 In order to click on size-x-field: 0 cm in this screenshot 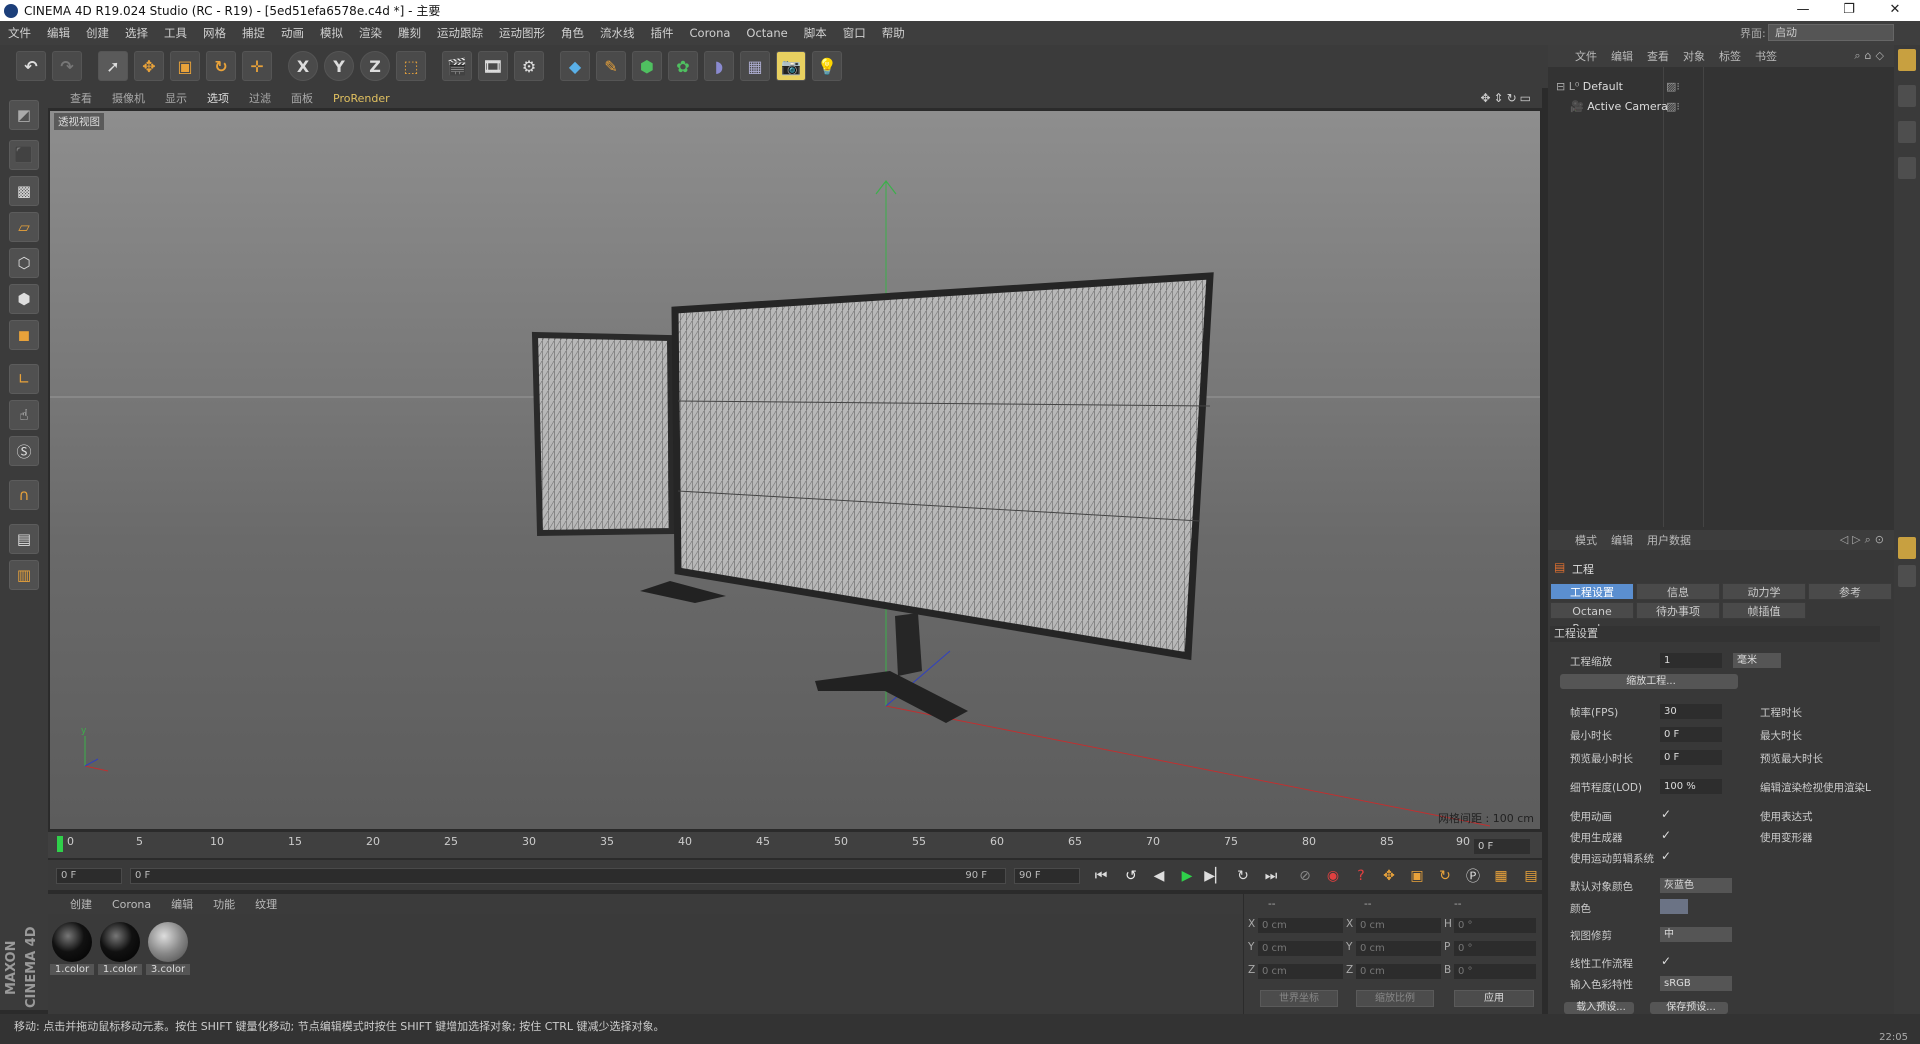, I will do `click(1398, 925)`.